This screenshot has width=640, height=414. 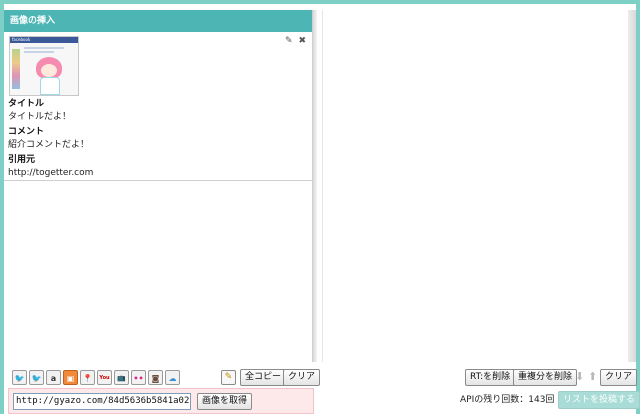 What do you see at coordinates (302, 377) in the screenshot?
I see `clear-button: クリア` at bounding box center [302, 377].